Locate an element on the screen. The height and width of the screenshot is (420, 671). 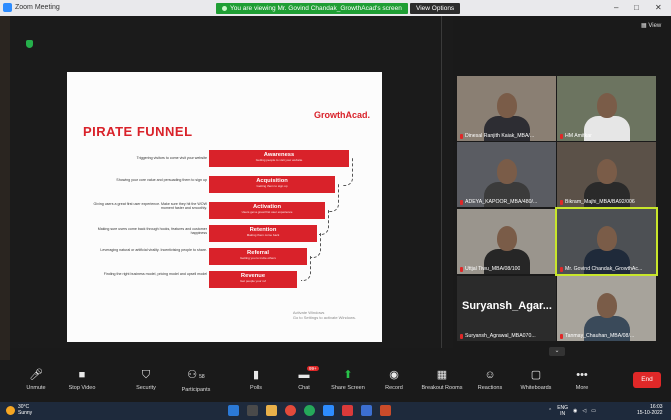
whatsapp-icon is located at coordinates (309, 410).